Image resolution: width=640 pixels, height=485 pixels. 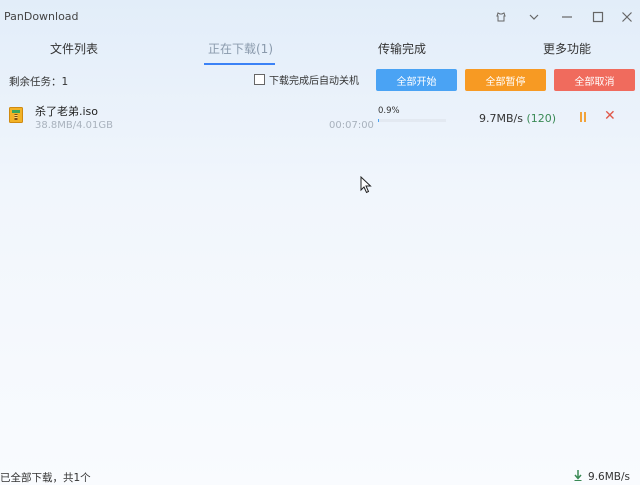 I want to click on tab-downloading: 正在下载(1), so click(x=240, y=51).